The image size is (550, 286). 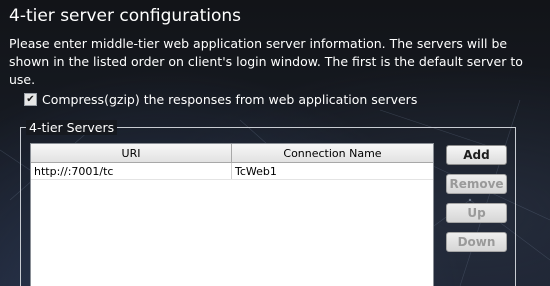 What do you see at coordinates (332, 153) in the screenshot?
I see `column-header-connection-name: Connection Name` at bounding box center [332, 153].